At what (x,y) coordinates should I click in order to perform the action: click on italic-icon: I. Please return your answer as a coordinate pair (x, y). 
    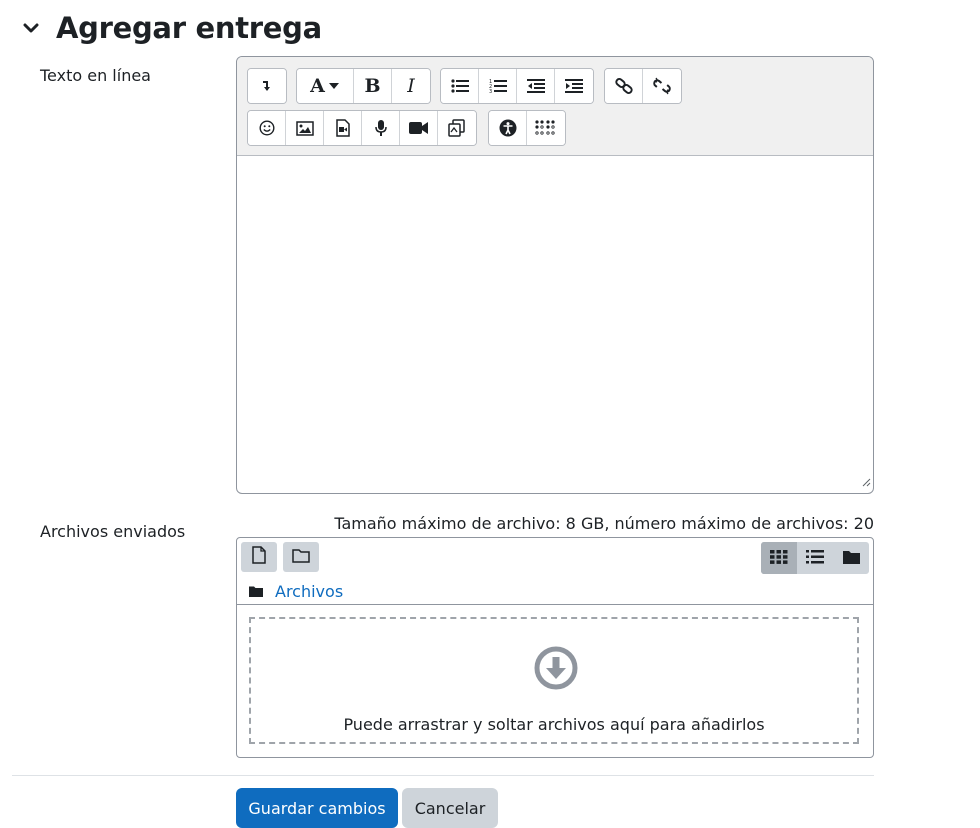
    Looking at the image, I should click on (411, 86).